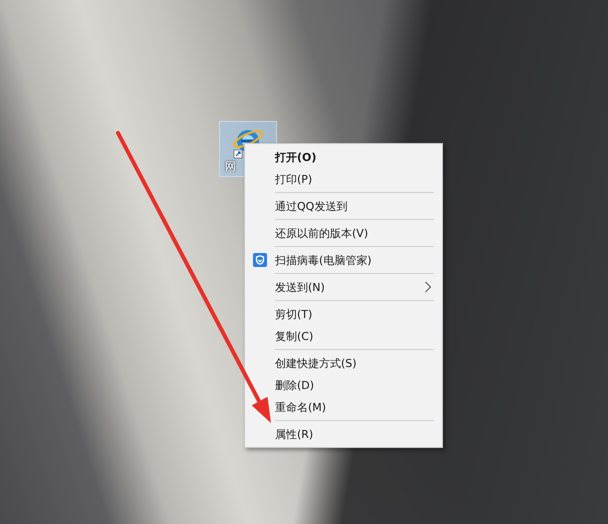 This screenshot has width=608, height=524. I want to click on menu-item: 还原以前的版本(V), so click(343, 233).